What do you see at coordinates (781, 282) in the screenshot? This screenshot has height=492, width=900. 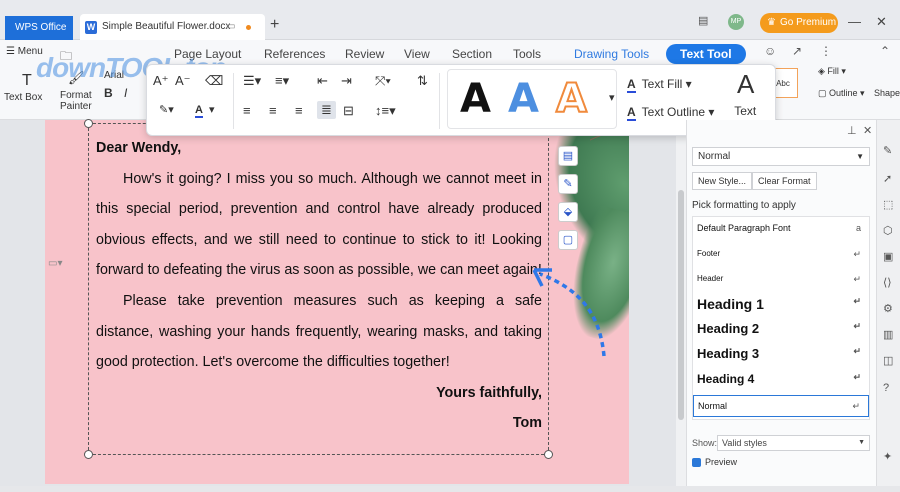 I see `style-item-header: Header ↵` at bounding box center [781, 282].